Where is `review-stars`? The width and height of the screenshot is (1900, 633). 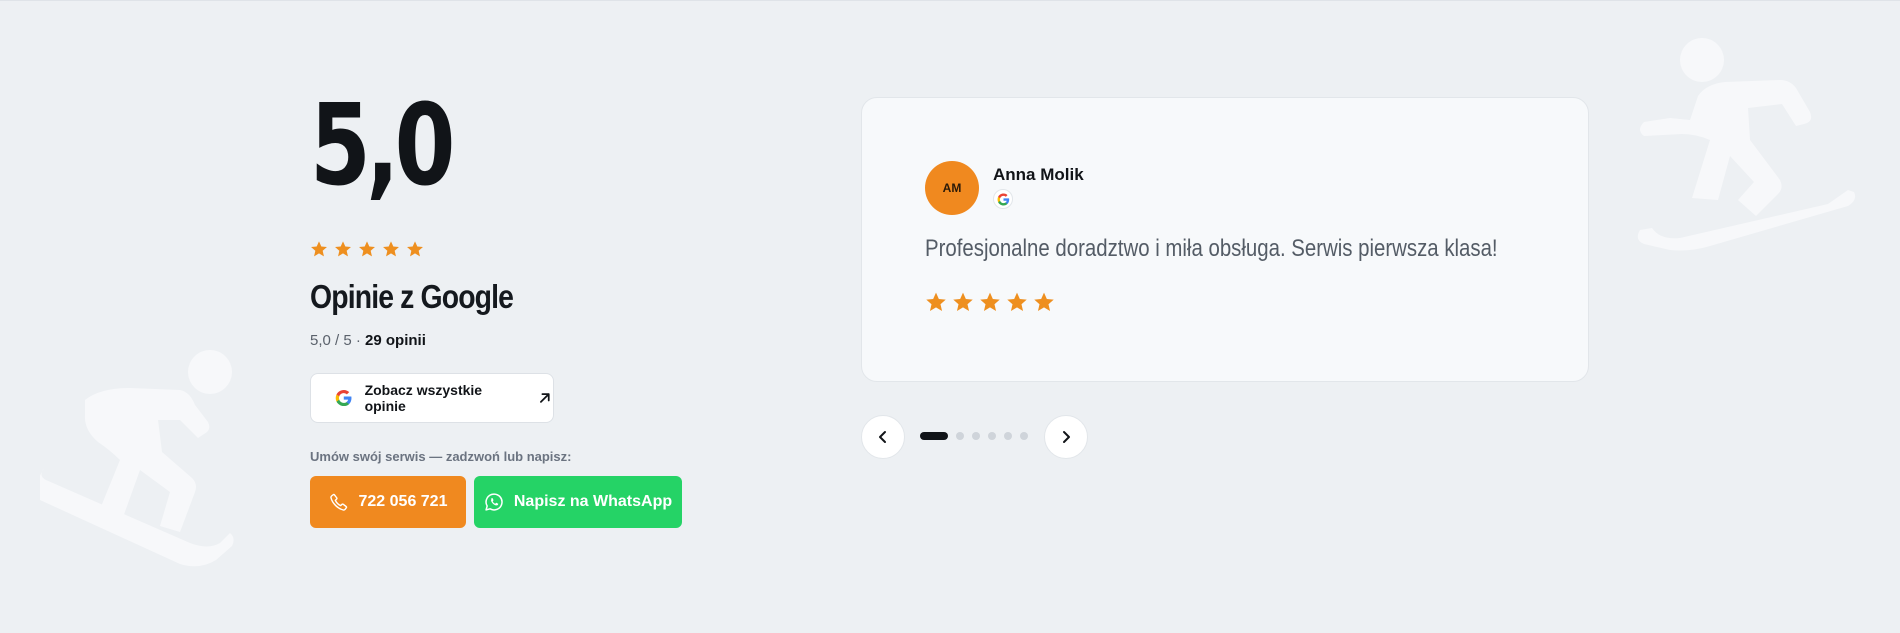
review-stars is located at coordinates (990, 302).